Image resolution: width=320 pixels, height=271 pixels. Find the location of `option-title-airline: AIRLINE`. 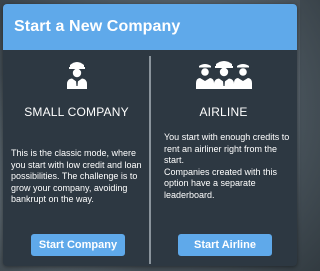

option-title-airline: AIRLINE is located at coordinates (223, 112).